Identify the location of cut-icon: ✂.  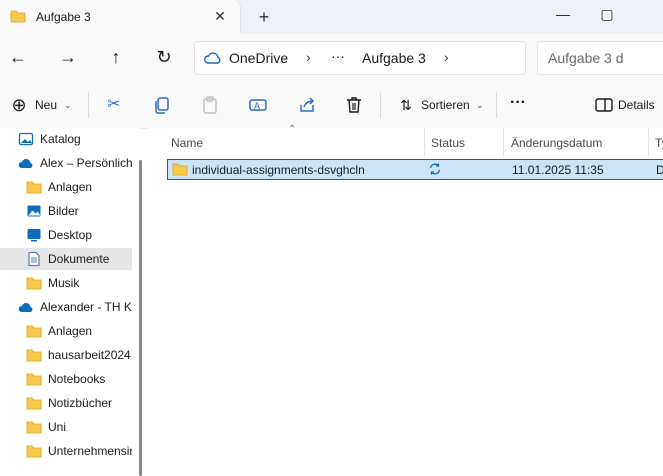
(114, 105).